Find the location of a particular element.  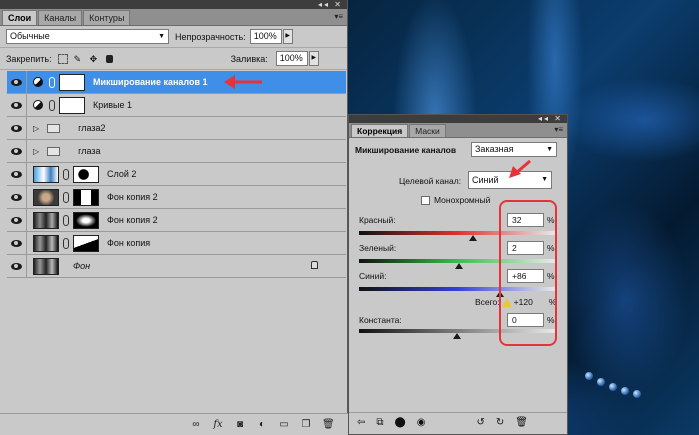

annotation-arrow is located at coordinates (243, 82).